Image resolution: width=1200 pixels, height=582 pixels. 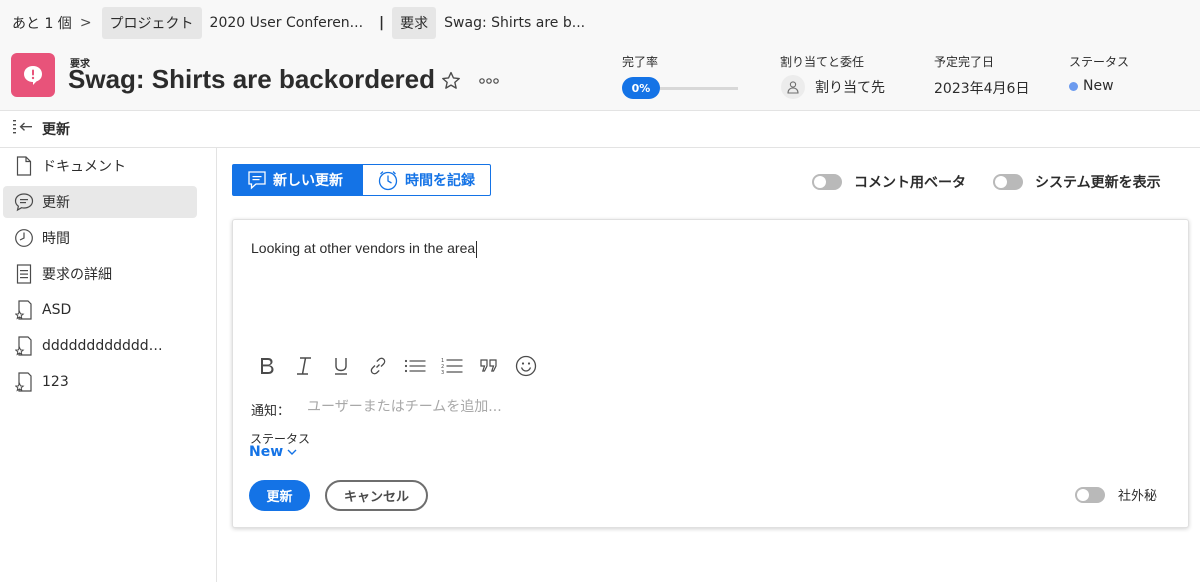 What do you see at coordinates (267, 366) in the screenshot?
I see `bold-icon` at bounding box center [267, 366].